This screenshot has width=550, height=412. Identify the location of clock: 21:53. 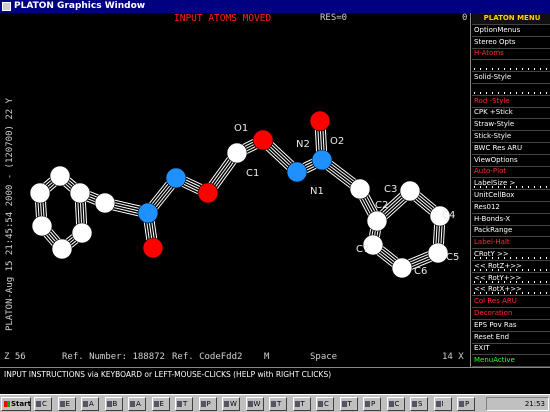
(534, 404).